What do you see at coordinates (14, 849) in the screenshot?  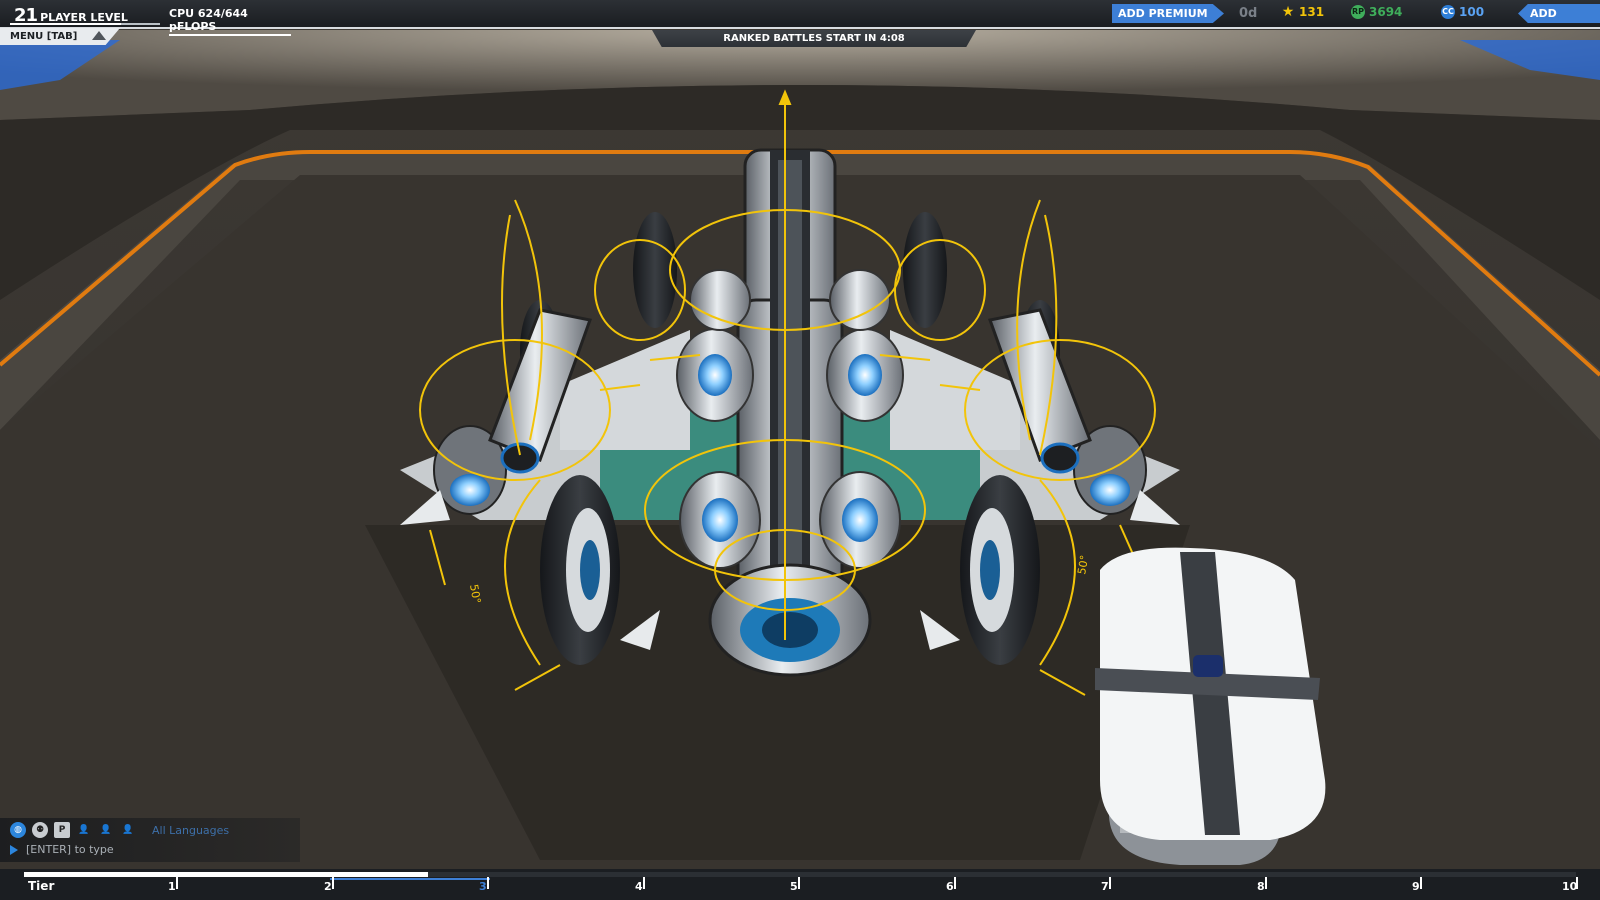 I see `chat-send-icon` at bounding box center [14, 849].